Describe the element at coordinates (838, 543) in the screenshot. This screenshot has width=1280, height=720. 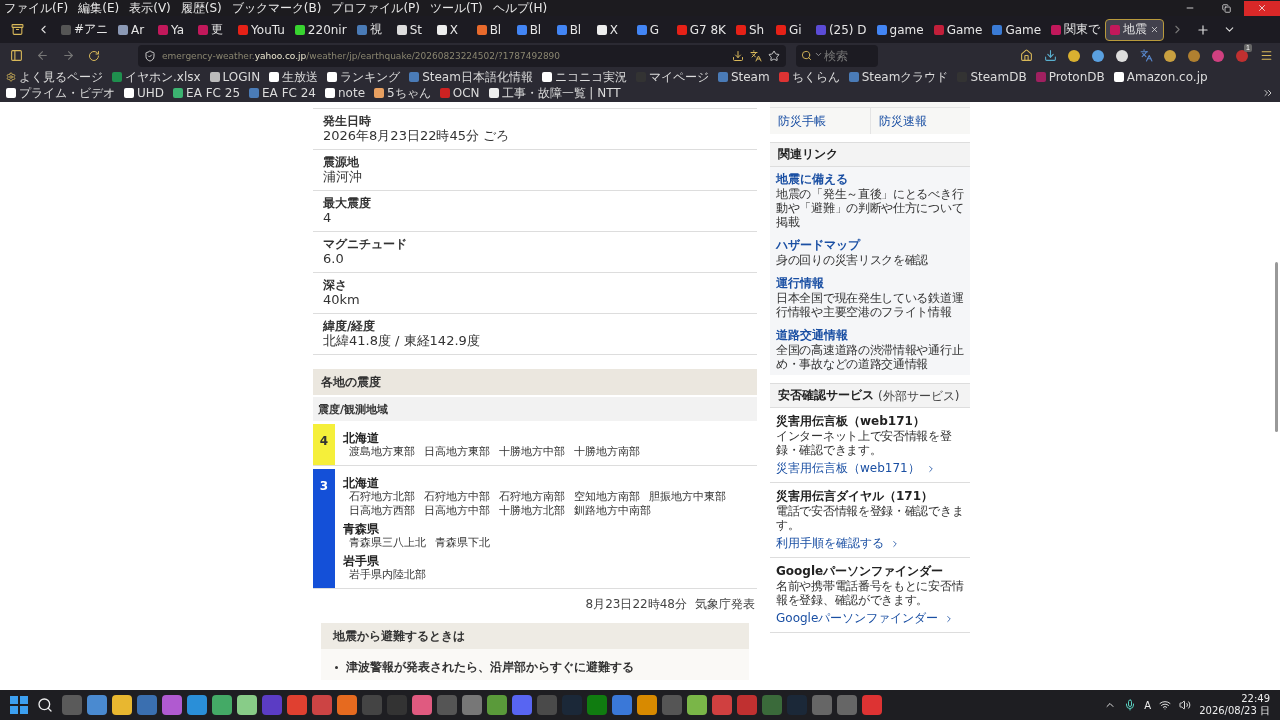
I see `service-link: 利用手順を確認する` at that location.